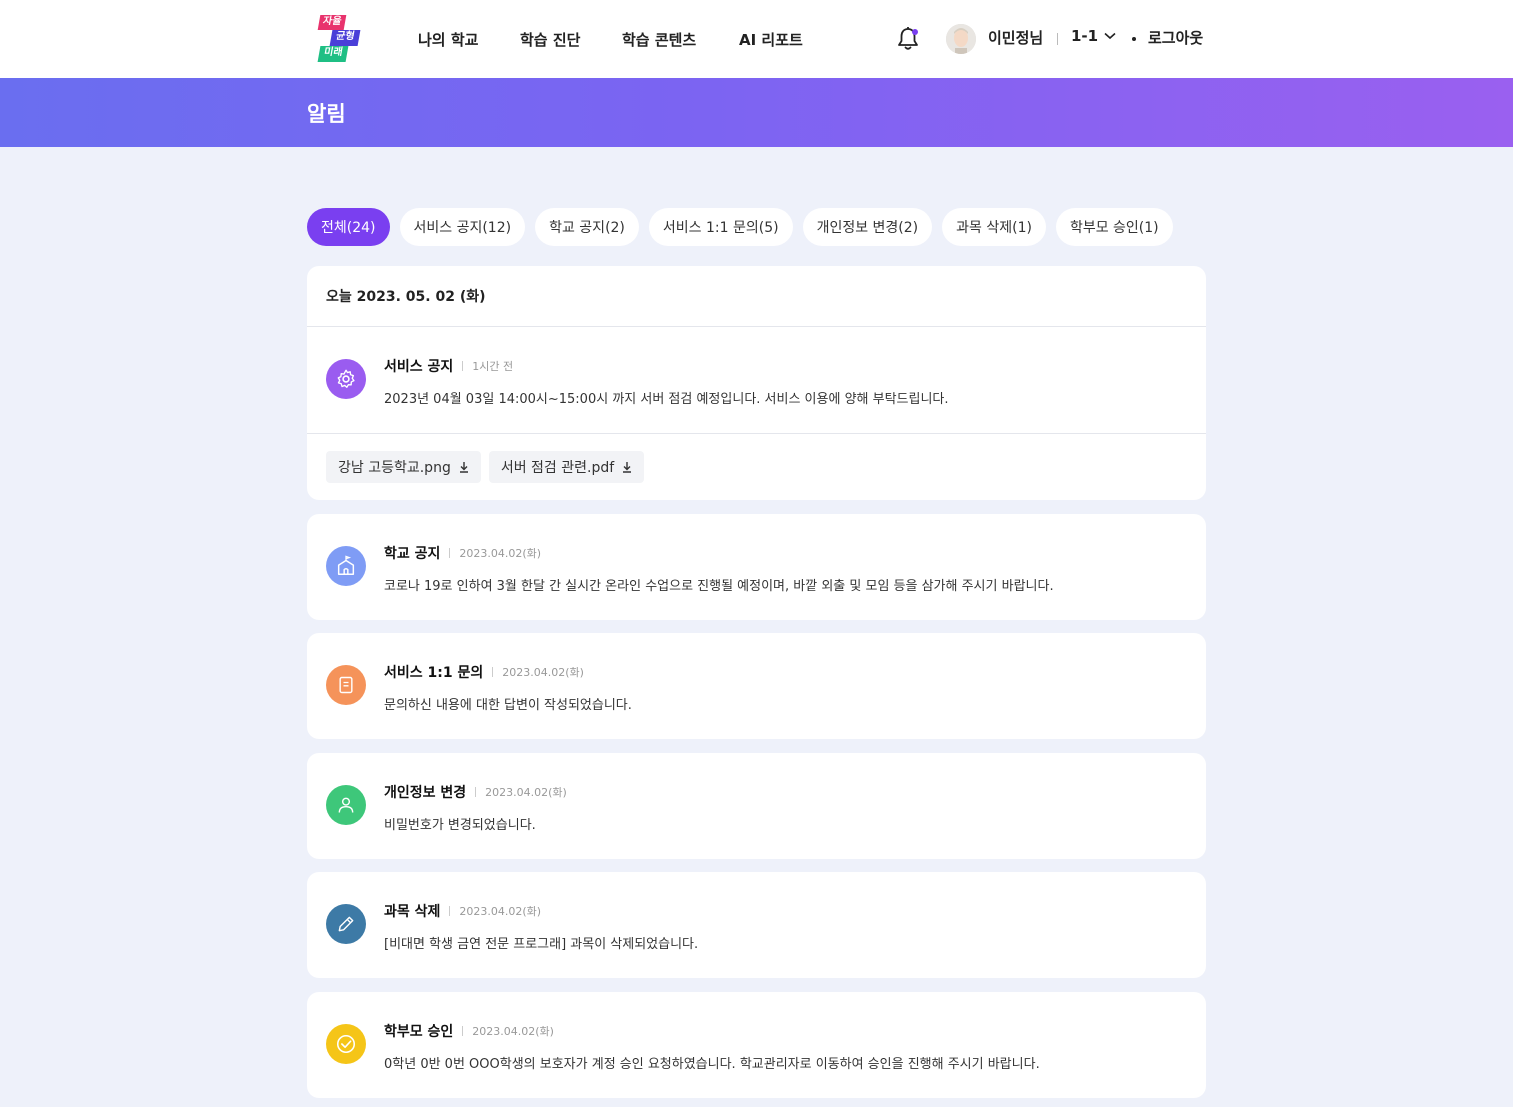 The height and width of the screenshot is (1107, 1513). What do you see at coordinates (508, 705) in the screenshot?
I see `notice-body: 문의하신 내용에 대한 답변이 작성되었습니다.` at bounding box center [508, 705].